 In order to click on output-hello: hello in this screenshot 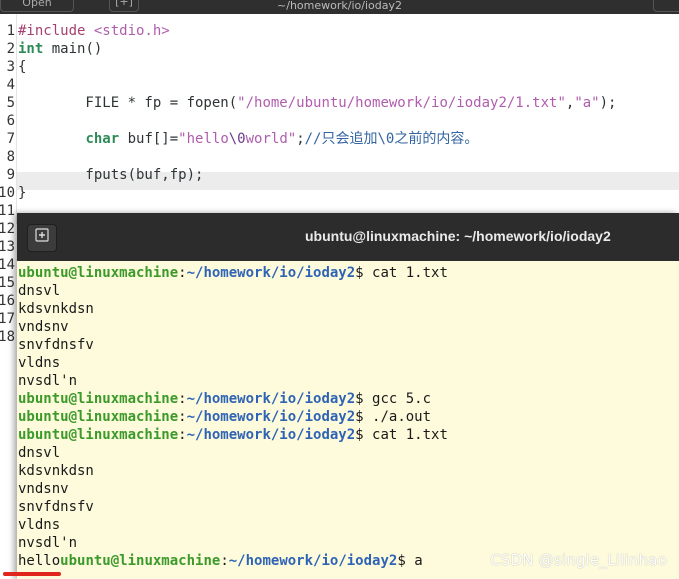, I will do `click(39, 561)`.